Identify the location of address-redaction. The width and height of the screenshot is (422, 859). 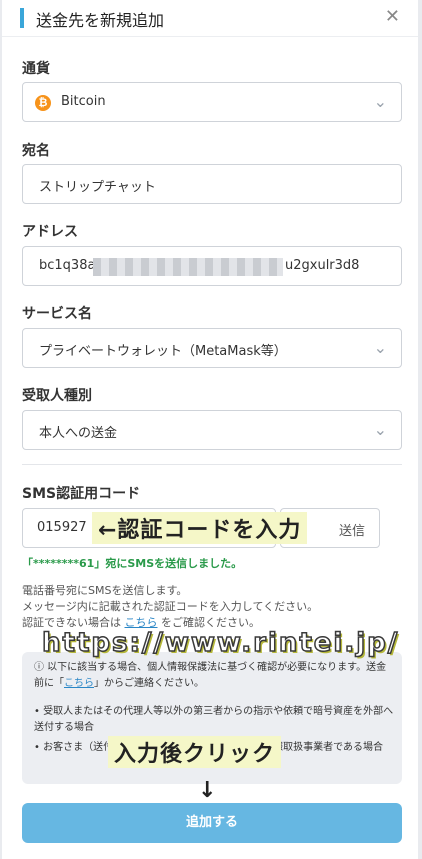
(188, 267).